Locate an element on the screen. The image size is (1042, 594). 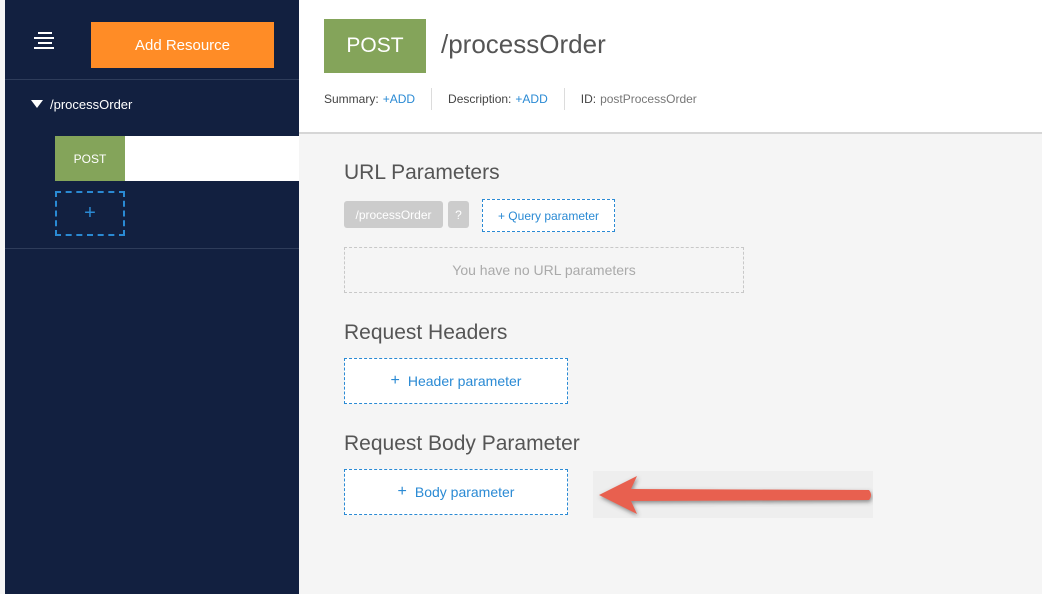
url-parameters-empty-state: You have no URL parameters is located at coordinates (544, 270).